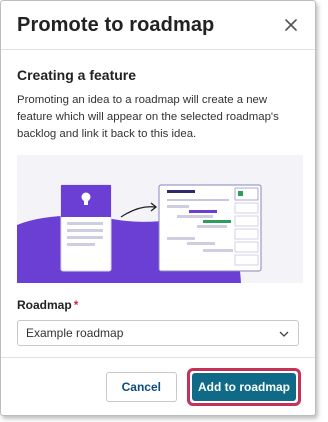 This screenshot has height=422, width=328. I want to click on cancel-button: Cancel, so click(141, 386).